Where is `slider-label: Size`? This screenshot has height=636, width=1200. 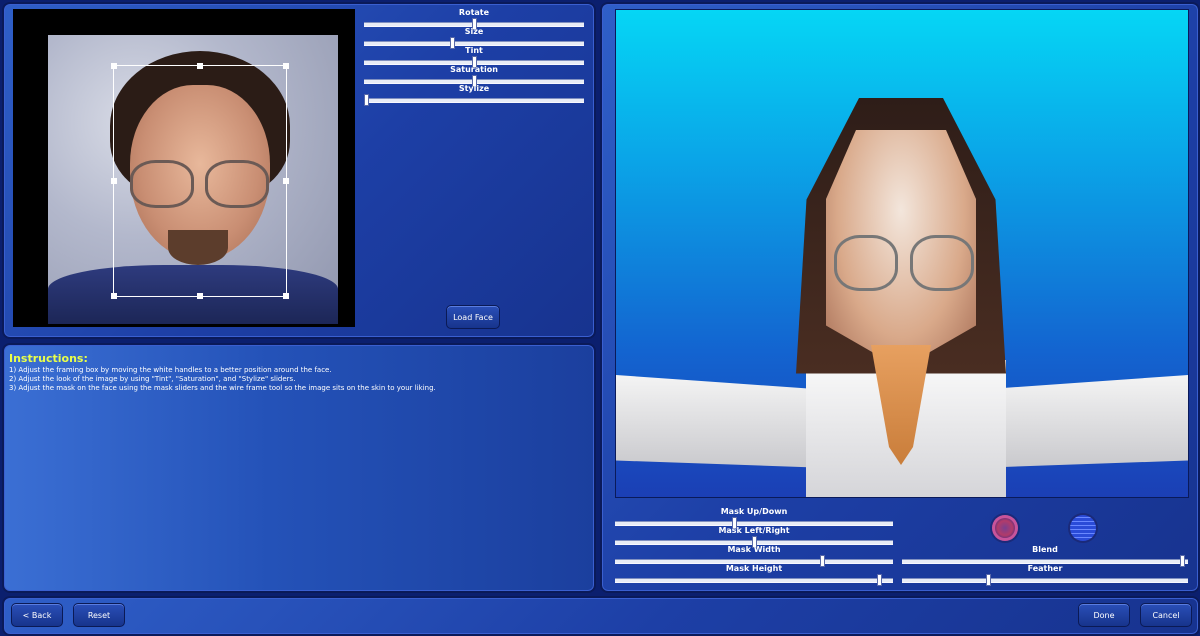 slider-label: Size is located at coordinates (474, 31).